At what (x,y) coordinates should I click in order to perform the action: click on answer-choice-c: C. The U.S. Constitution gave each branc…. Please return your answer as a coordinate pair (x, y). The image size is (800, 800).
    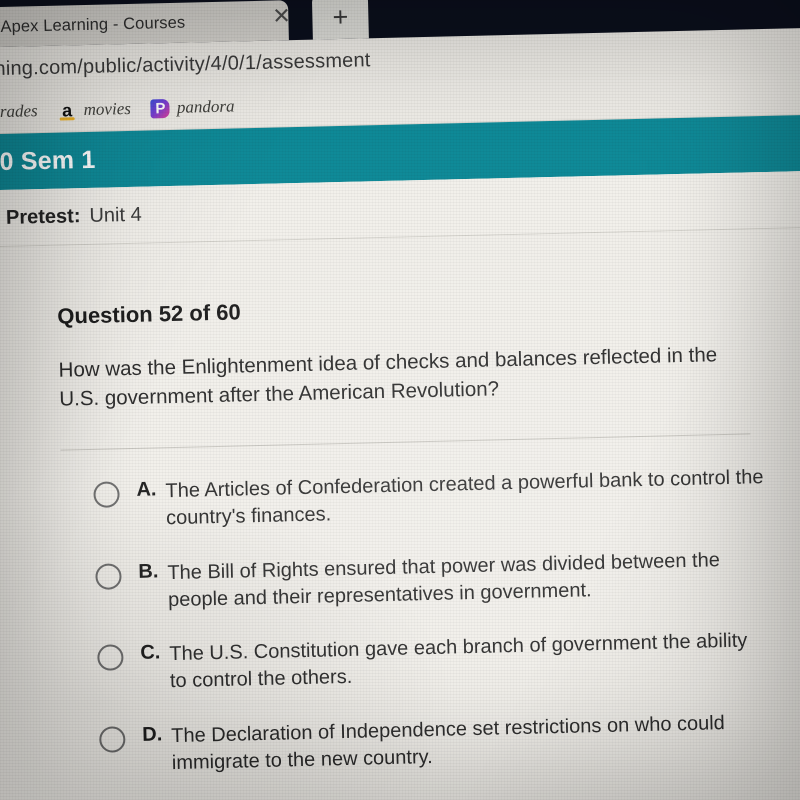
    Looking at the image, I should click on (432, 661).